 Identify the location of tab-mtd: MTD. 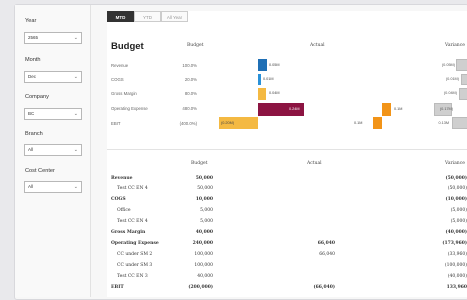
(120, 16).